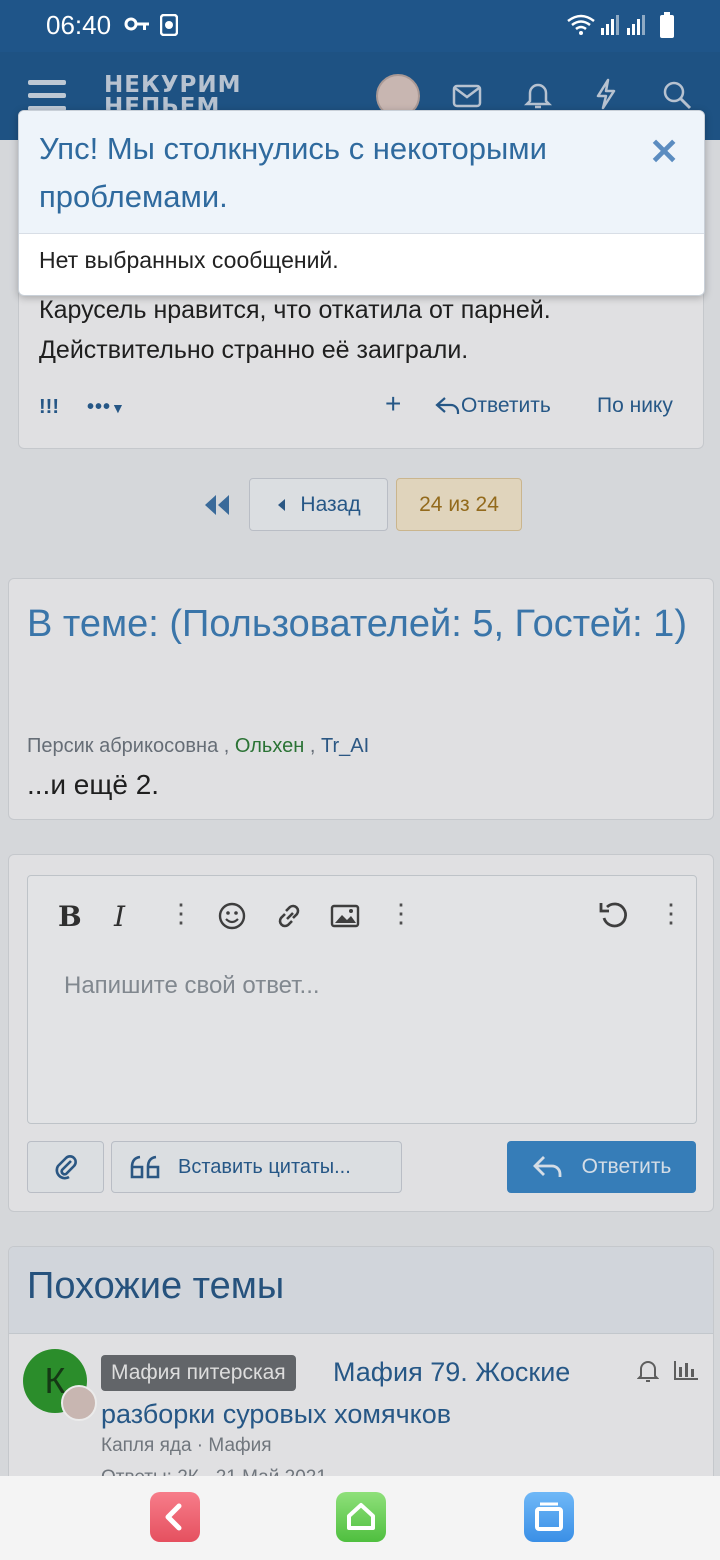 The image size is (720, 1560). What do you see at coordinates (467, 96) in the screenshot?
I see `mail-icon` at bounding box center [467, 96].